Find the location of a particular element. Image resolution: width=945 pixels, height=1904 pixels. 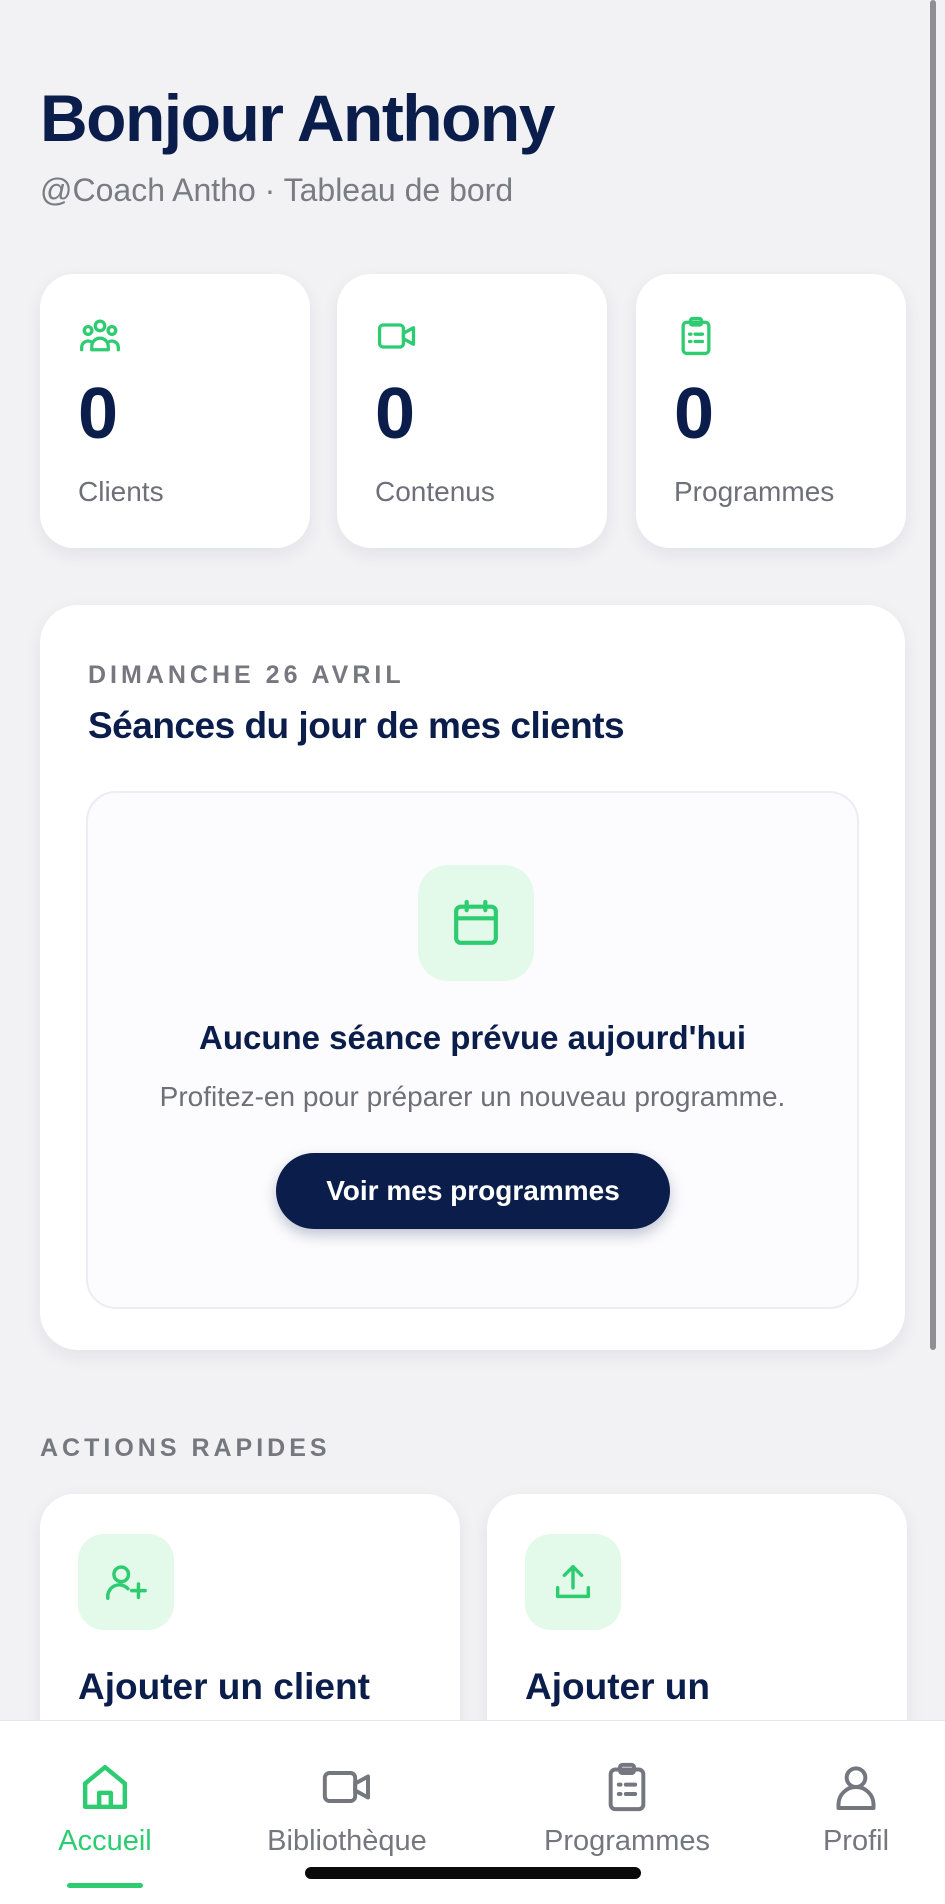

stat-label: Clients is located at coordinates (121, 491).